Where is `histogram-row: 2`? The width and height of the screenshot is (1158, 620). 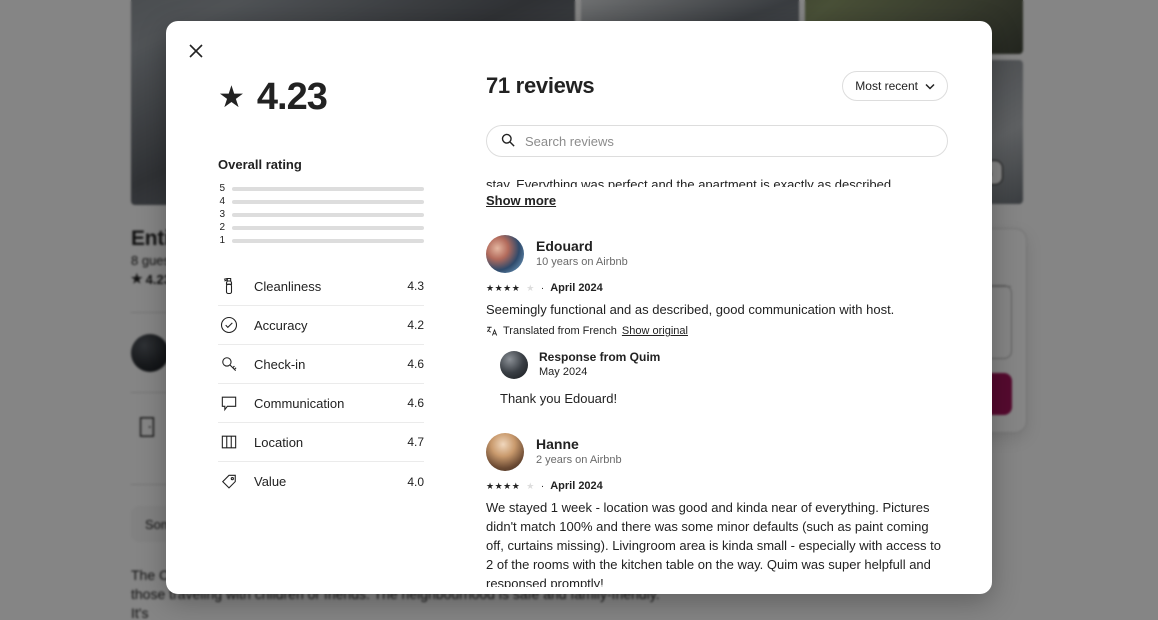
histogram-row: 2 is located at coordinates (321, 227).